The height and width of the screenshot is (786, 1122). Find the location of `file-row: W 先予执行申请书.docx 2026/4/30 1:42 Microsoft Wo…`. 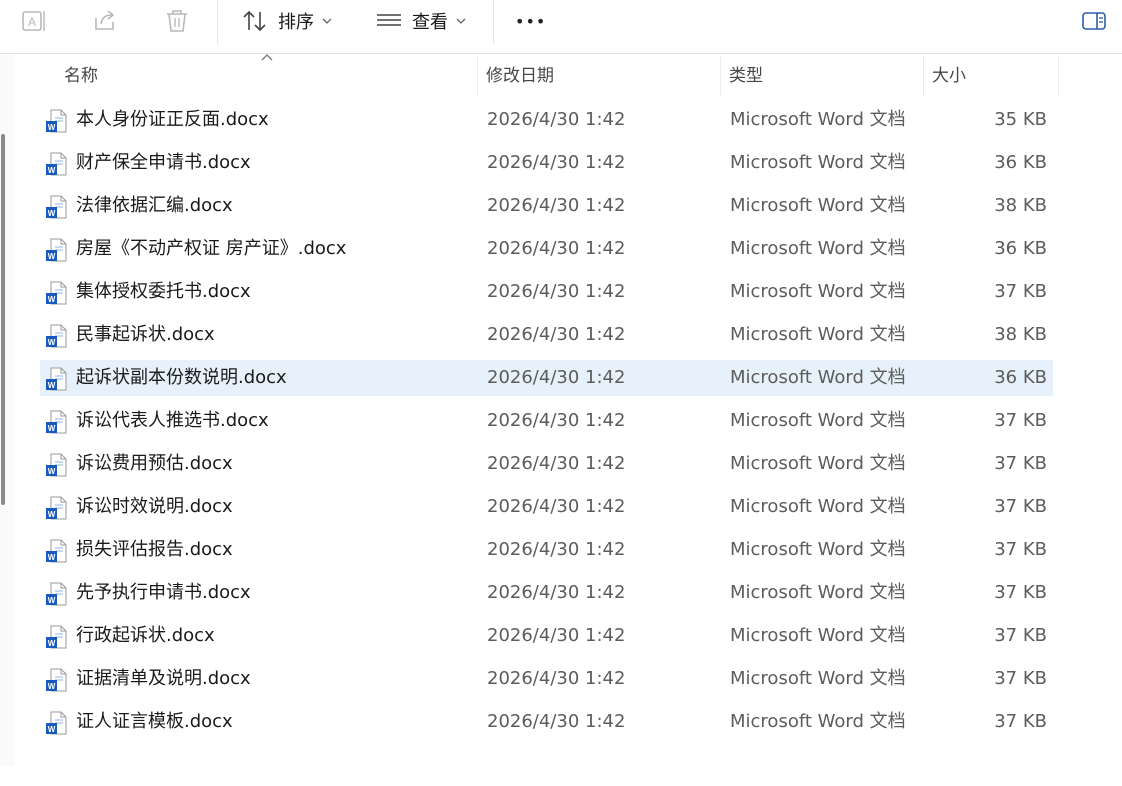

file-row: W 先予执行申请书.docx 2026/4/30 1:42 Microsoft Wo… is located at coordinates (546, 593).